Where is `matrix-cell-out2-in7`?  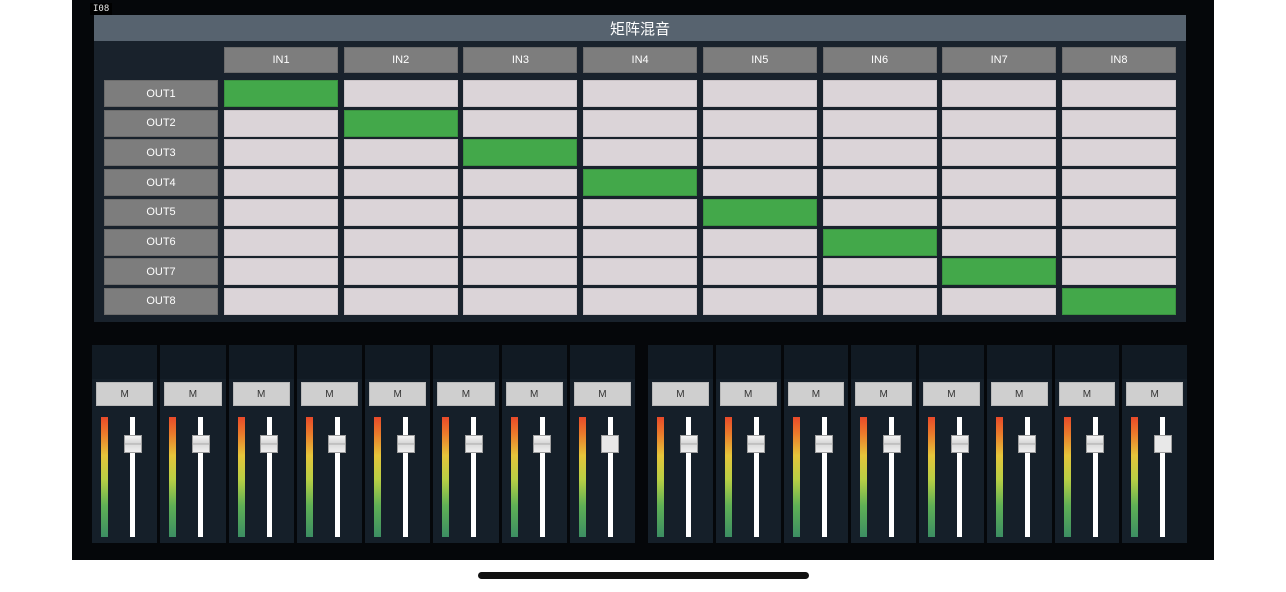
matrix-cell-out2-in7 is located at coordinates (999, 123).